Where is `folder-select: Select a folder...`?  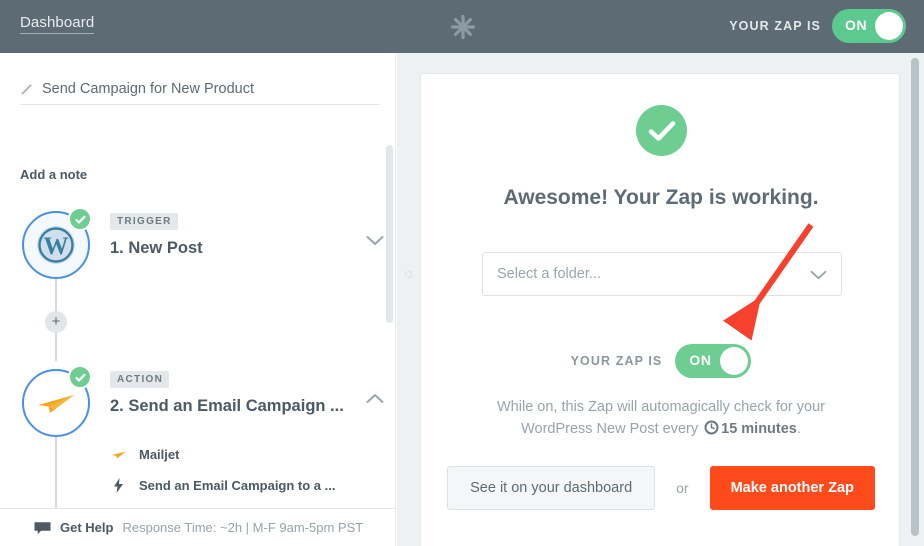
folder-select: Select a folder... is located at coordinates (662, 274).